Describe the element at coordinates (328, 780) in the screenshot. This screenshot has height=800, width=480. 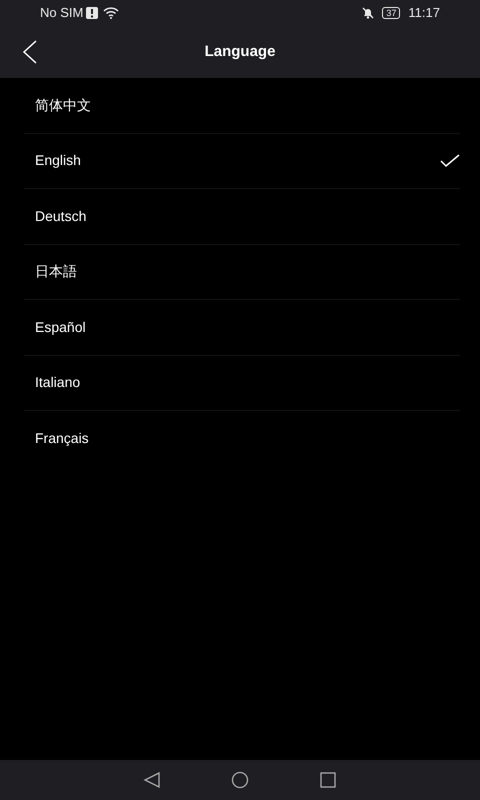
I see `recents-button` at that location.